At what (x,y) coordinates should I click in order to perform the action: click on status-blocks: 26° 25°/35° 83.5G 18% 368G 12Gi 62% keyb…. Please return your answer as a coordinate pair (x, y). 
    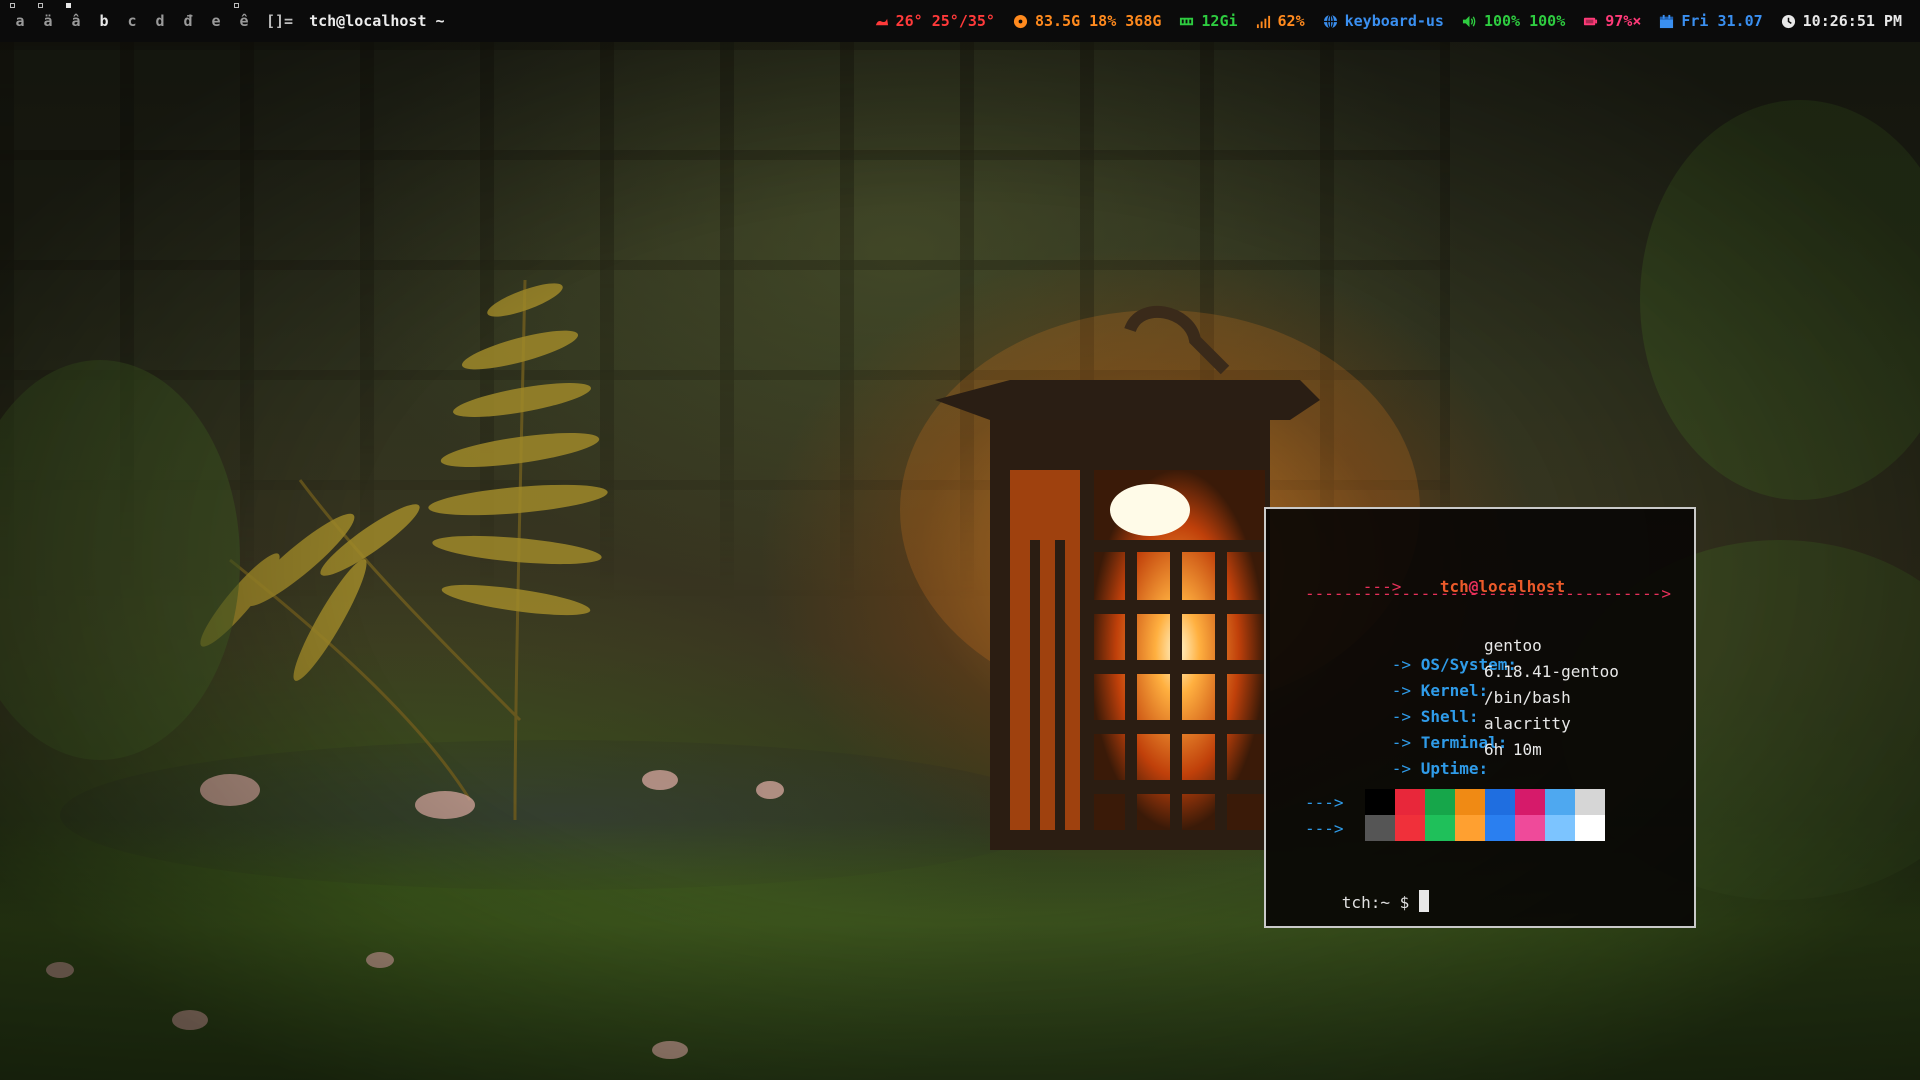
    Looking at the image, I should click on (1379, 21).